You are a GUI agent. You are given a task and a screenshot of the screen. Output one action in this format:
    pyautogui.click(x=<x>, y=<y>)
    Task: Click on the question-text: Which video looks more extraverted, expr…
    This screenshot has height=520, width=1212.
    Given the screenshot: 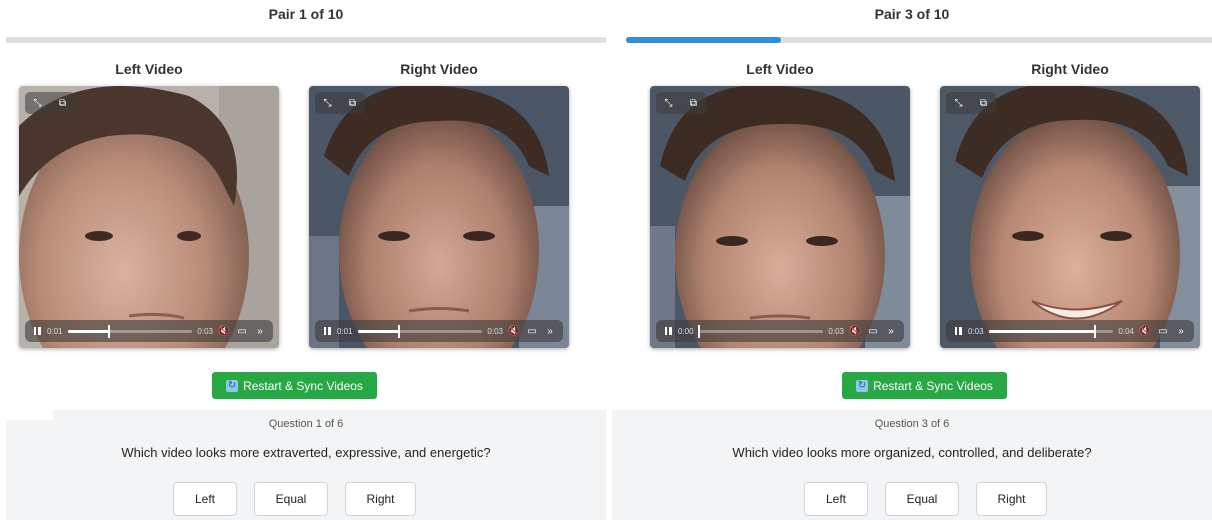 What is the action you would take?
    pyautogui.click(x=306, y=452)
    